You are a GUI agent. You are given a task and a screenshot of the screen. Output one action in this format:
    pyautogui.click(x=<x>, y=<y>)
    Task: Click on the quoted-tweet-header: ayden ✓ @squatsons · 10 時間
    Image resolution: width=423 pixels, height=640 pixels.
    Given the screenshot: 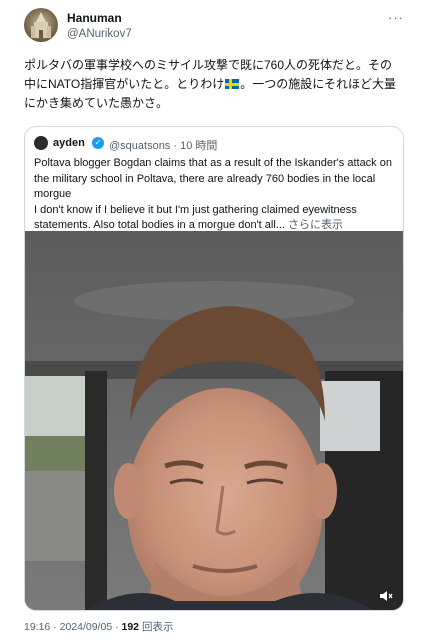 What is the action you would take?
    pyautogui.click(x=214, y=144)
    